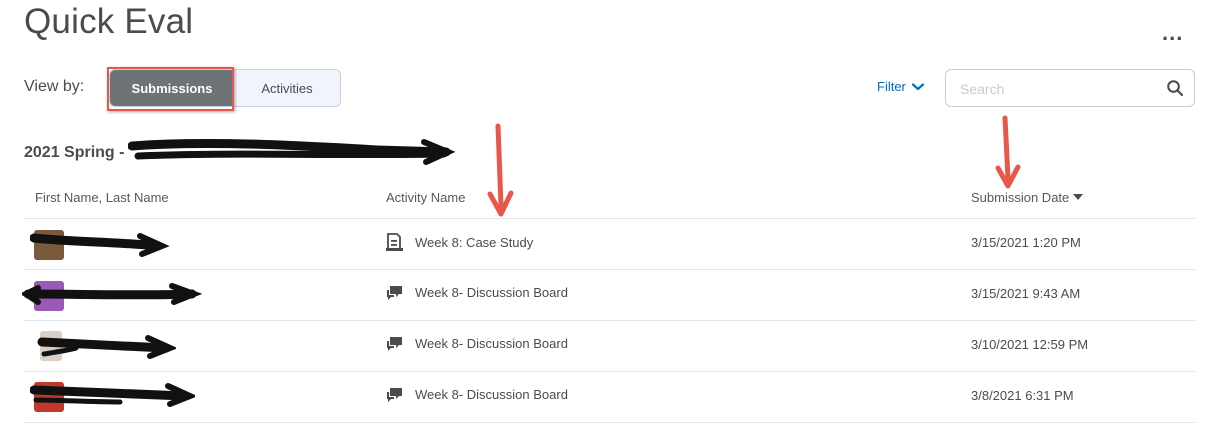  What do you see at coordinates (1026, 293) in the screenshot?
I see `submission-date: 3/15/2021 9:43 AM` at bounding box center [1026, 293].